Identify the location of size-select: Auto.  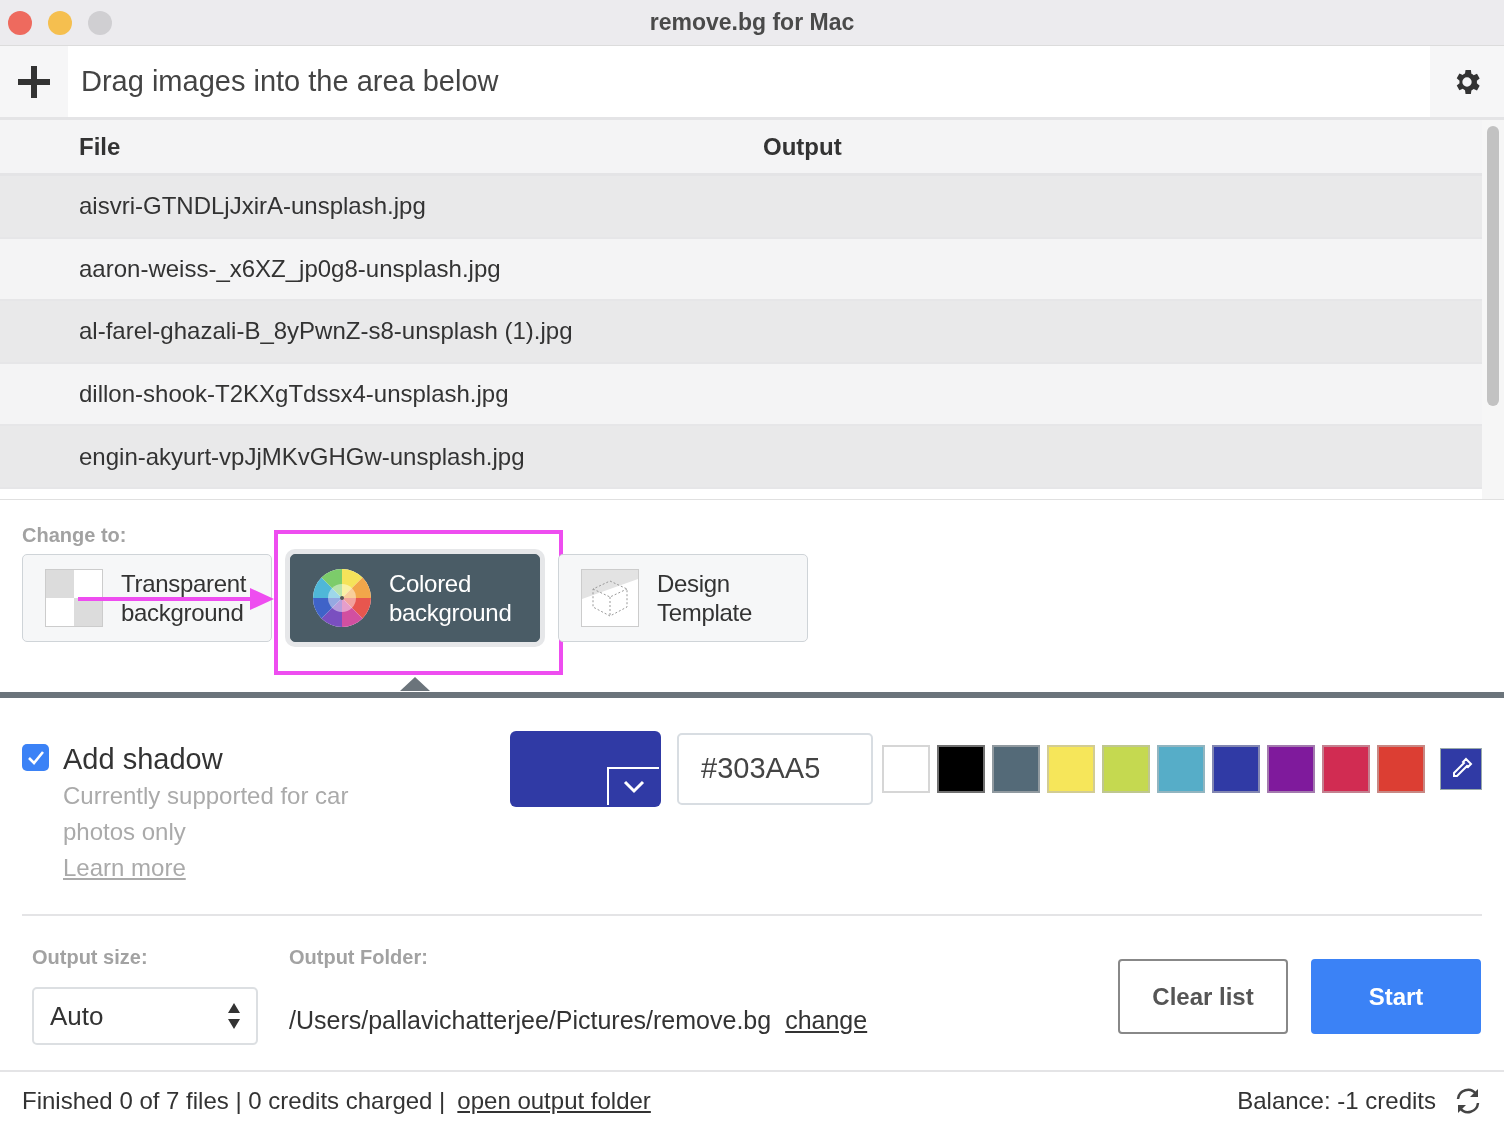
(145, 1016).